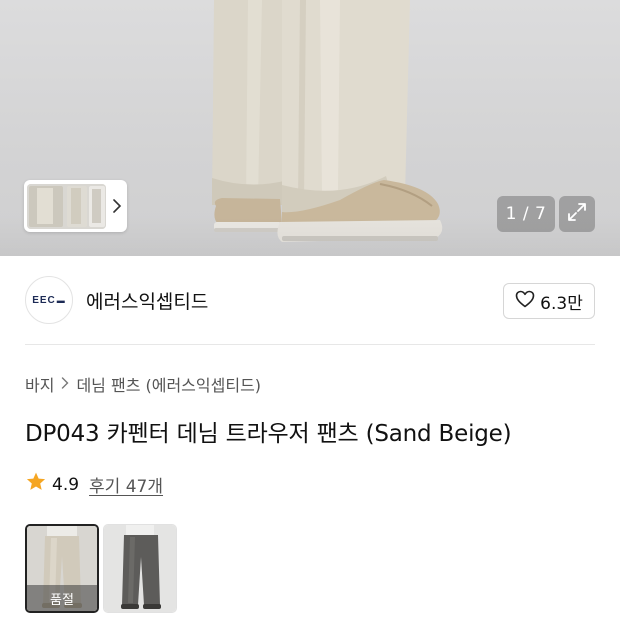 This screenshot has width=620, height=620. Describe the element at coordinates (36, 484) in the screenshot. I see `star-icon` at that location.